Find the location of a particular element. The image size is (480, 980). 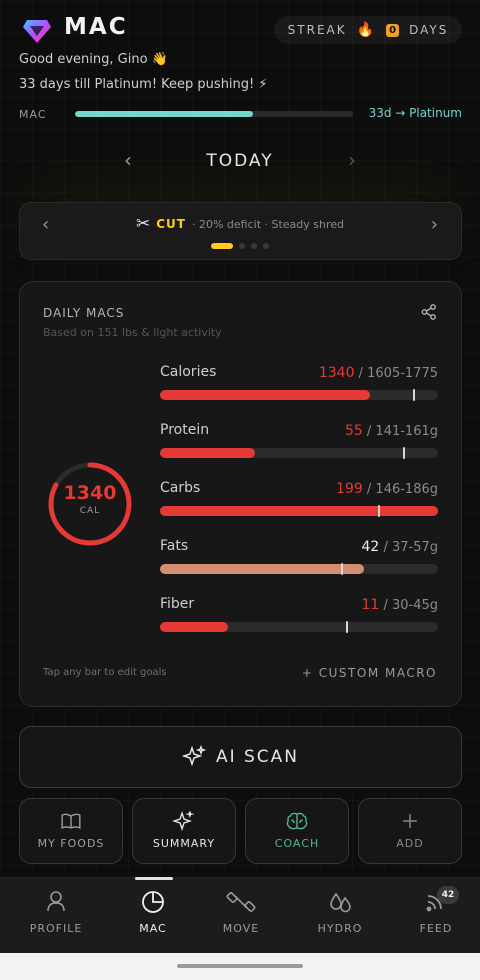

my-foods-button: MY FOODS is located at coordinates (71, 831).